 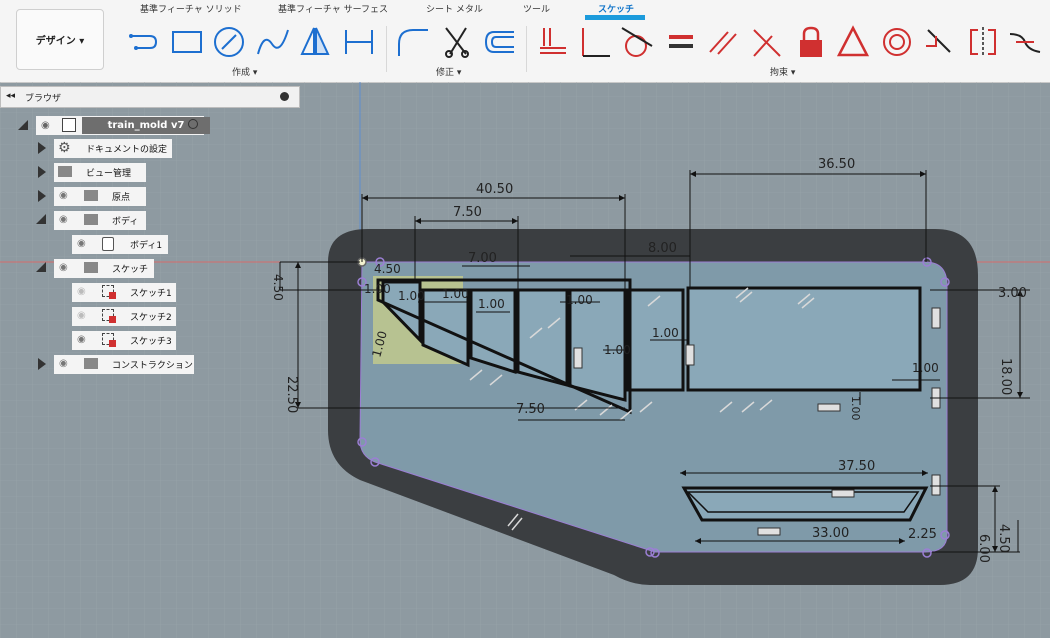 What do you see at coordinates (782, 71) in the screenshot?
I see `constraints-group-label: 拘束 ▾` at bounding box center [782, 71].